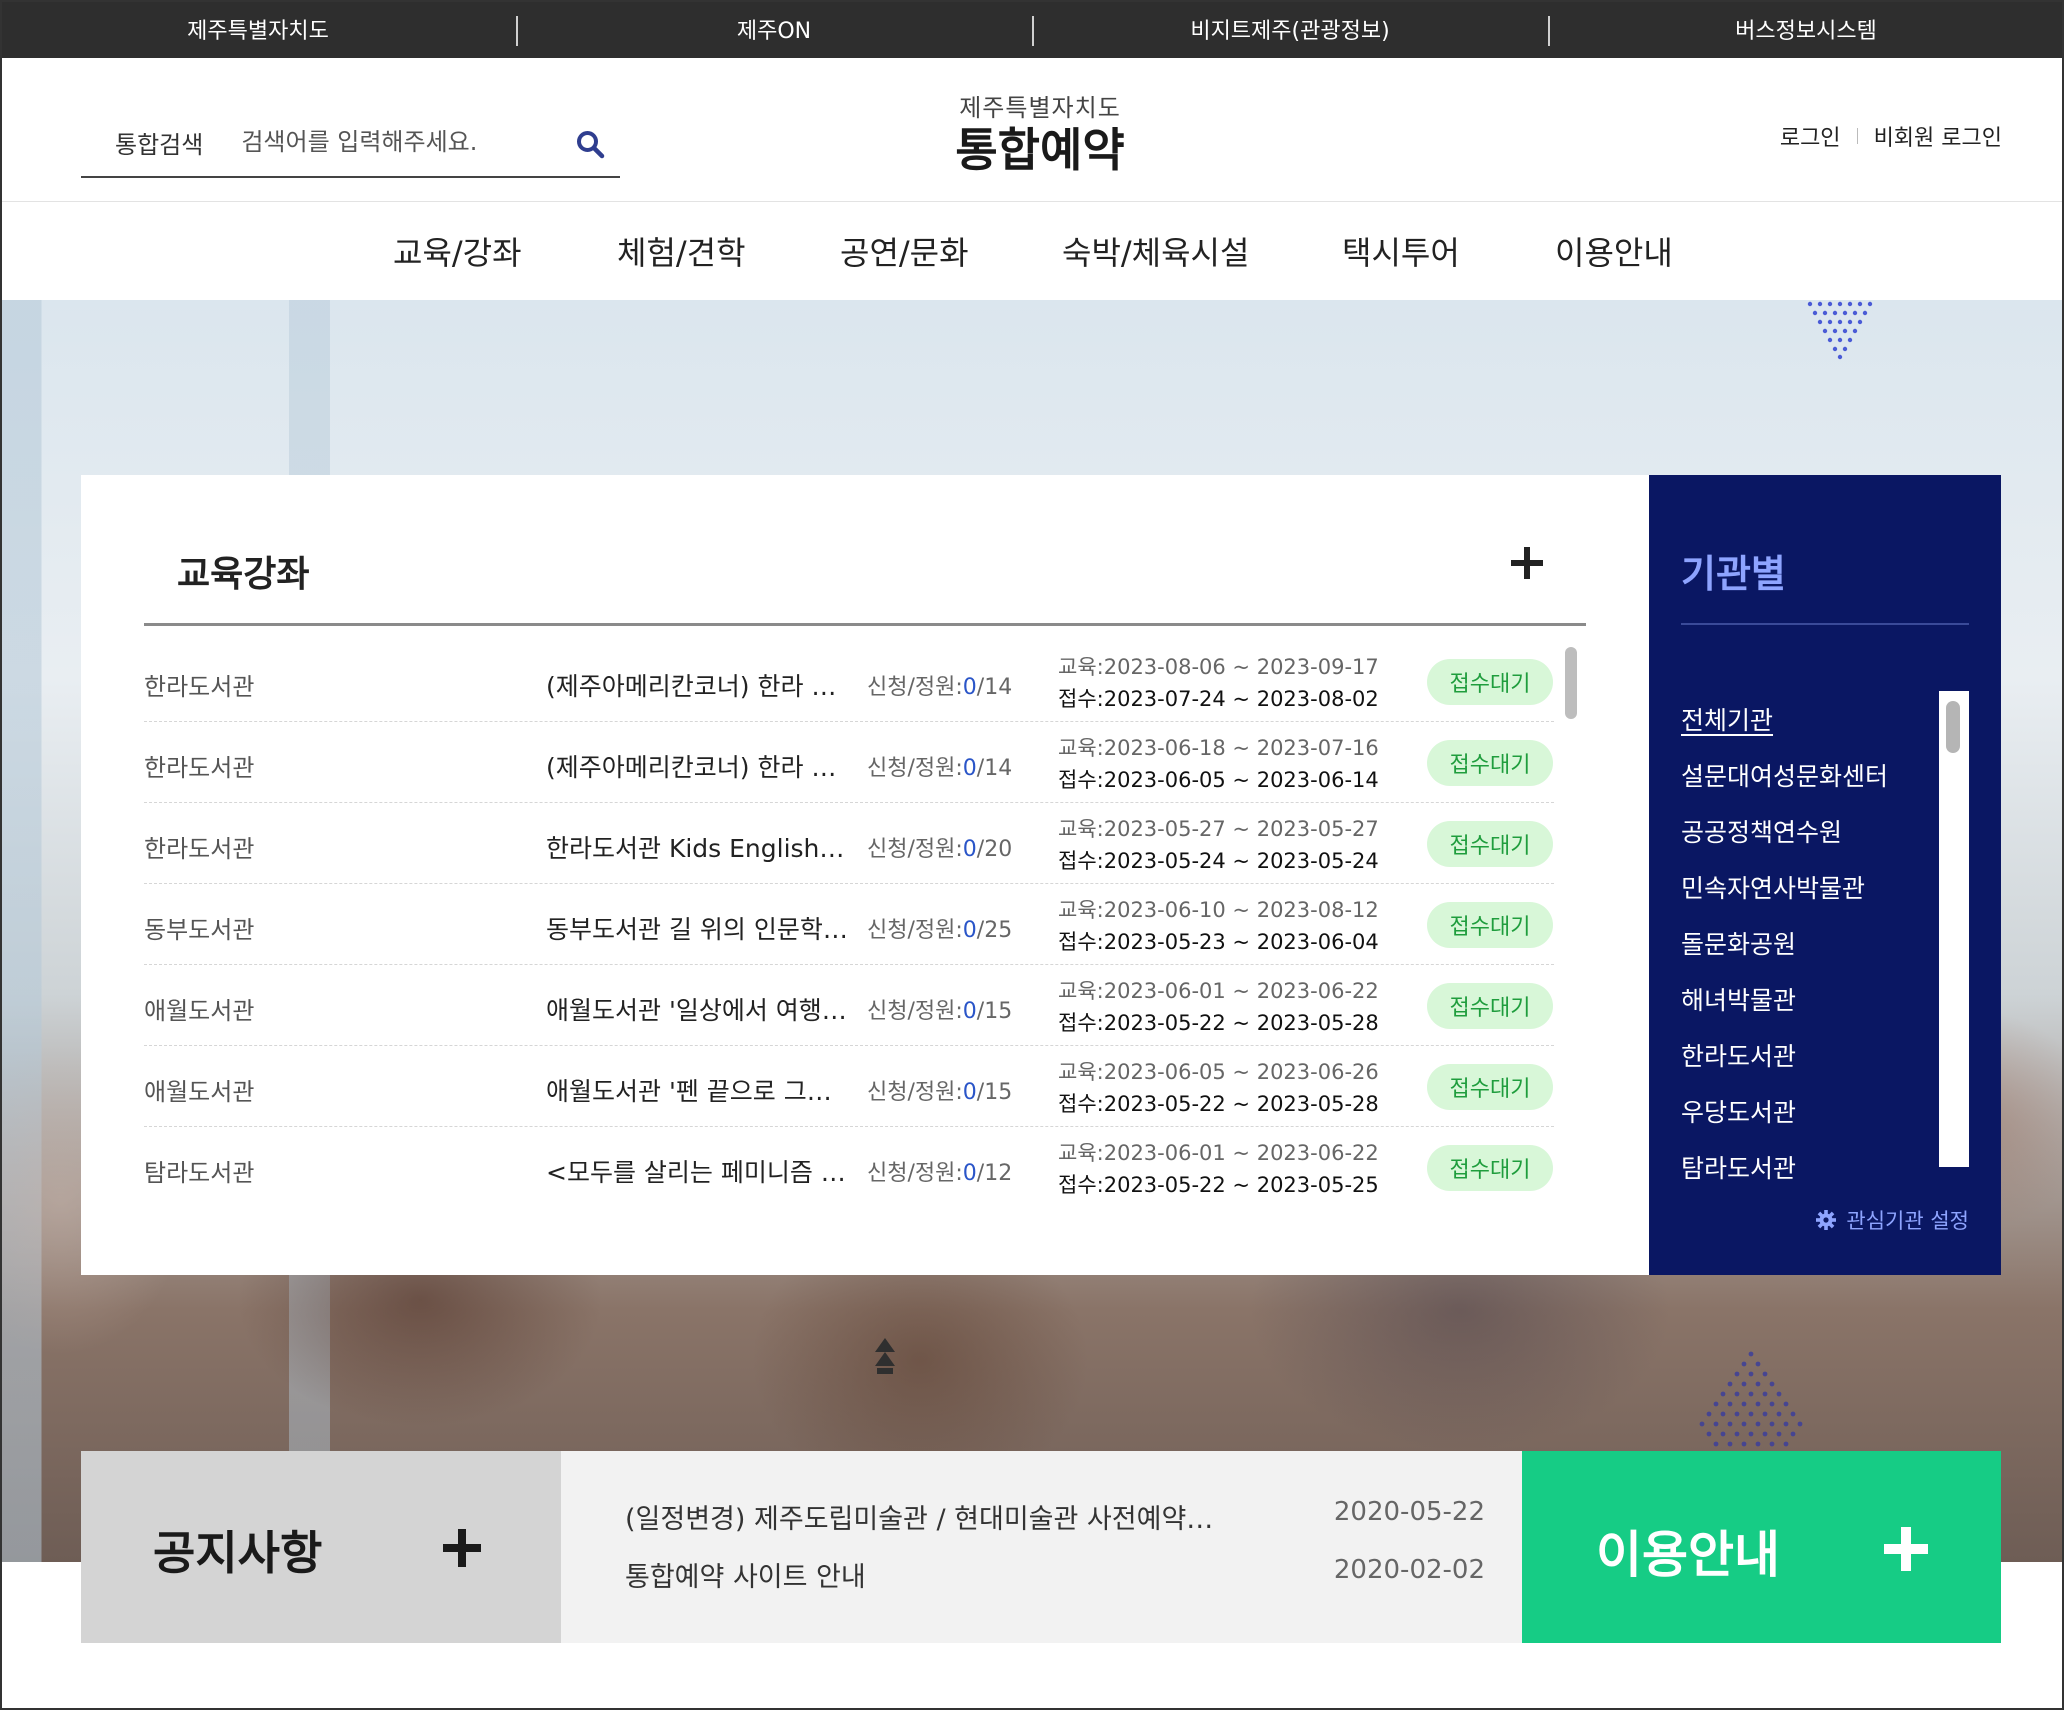  What do you see at coordinates (1907, 1221) in the screenshot?
I see `favorite-organization-setting-label: 관심기관 설정` at bounding box center [1907, 1221].